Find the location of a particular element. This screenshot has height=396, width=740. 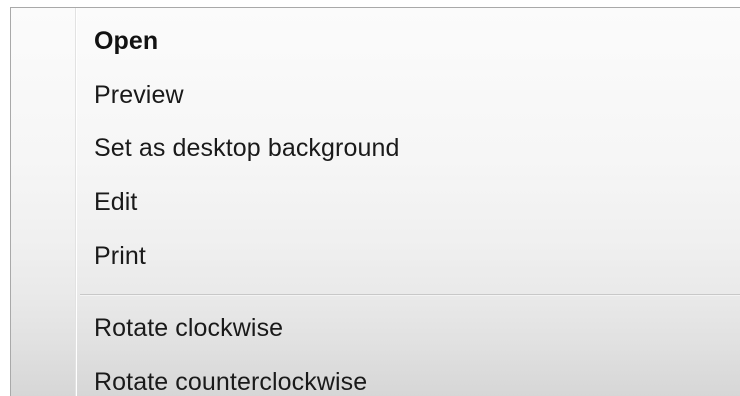

menu-item-open: Open is located at coordinates (126, 41).